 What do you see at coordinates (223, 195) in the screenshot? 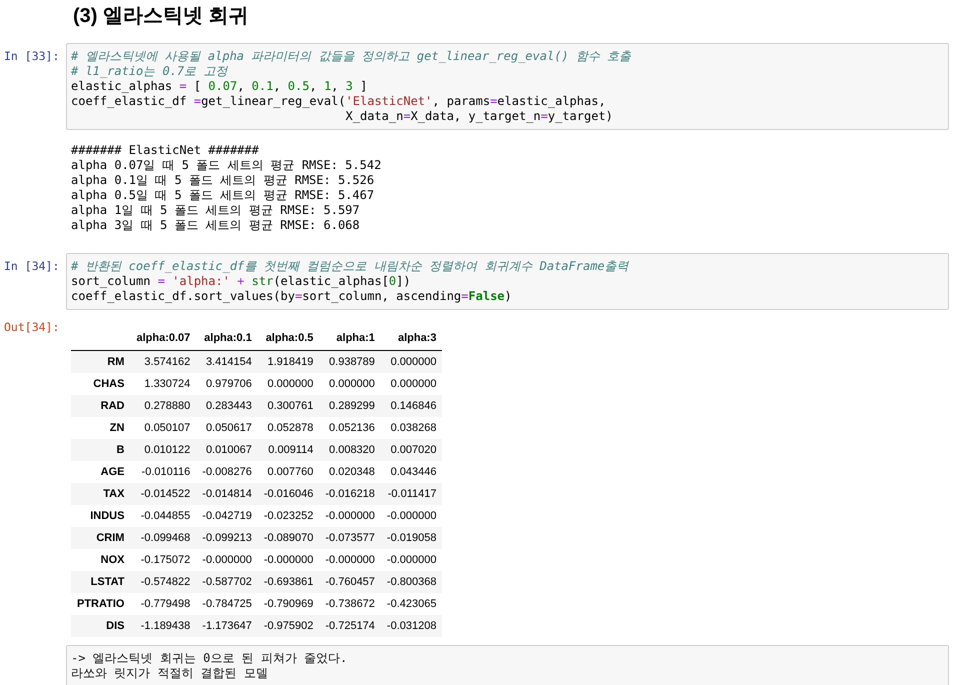
I see `output-line: alpha 0.5일 때 5 폴드 세트의 평균 RMSE: 5.467` at bounding box center [223, 195].